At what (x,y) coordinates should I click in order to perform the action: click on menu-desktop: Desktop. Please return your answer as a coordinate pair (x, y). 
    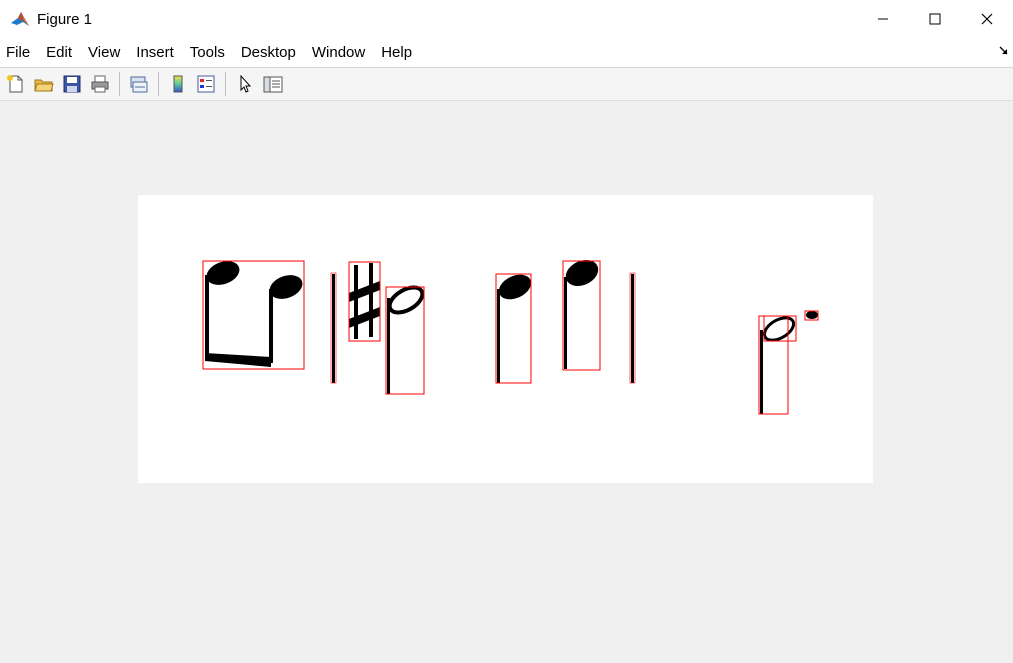
    Looking at the image, I should click on (268, 53).